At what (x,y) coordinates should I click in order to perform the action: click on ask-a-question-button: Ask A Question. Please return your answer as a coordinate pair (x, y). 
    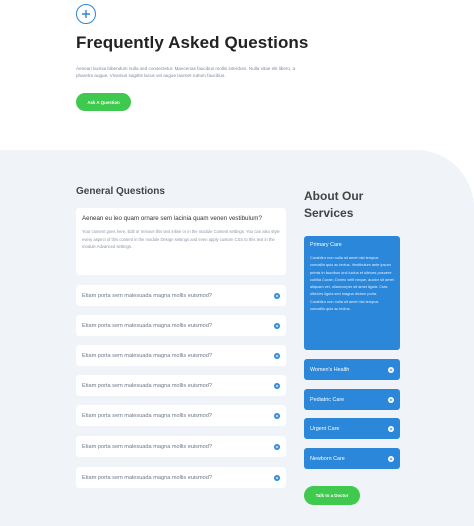
    Looking at the image, I should click on (103, 102).